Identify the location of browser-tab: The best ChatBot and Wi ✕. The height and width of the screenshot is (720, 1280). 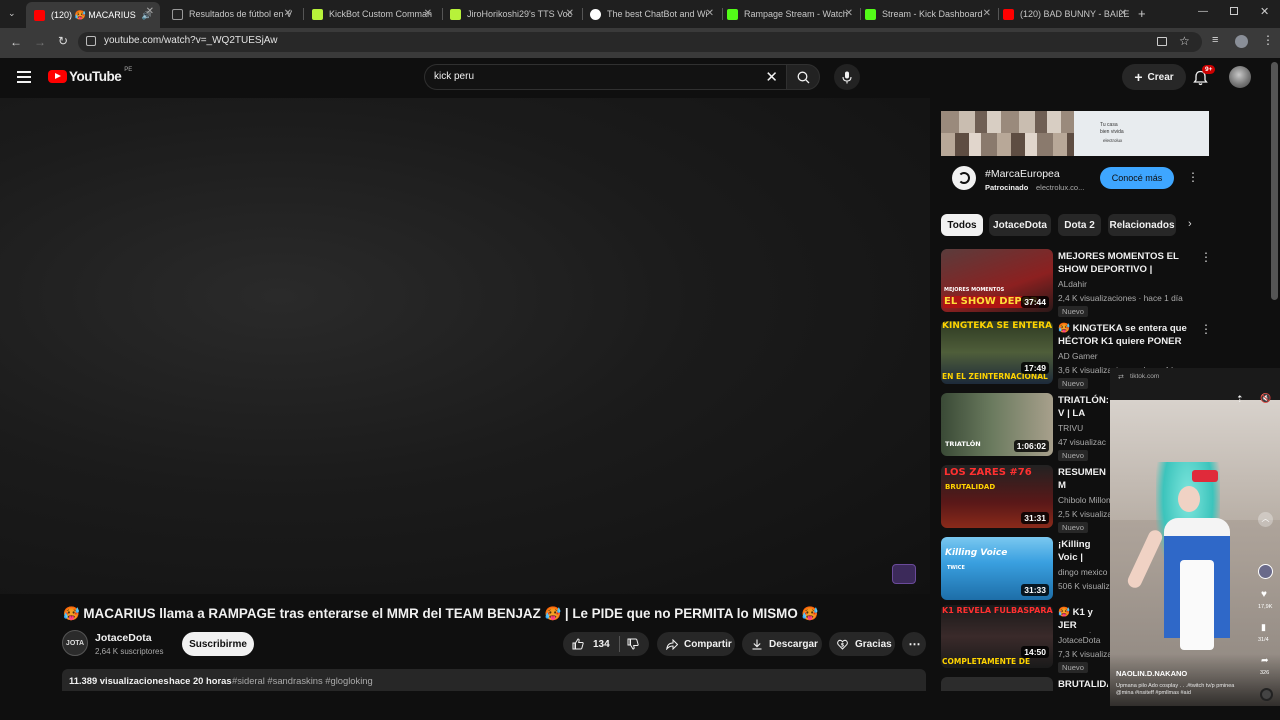
(653, 14).